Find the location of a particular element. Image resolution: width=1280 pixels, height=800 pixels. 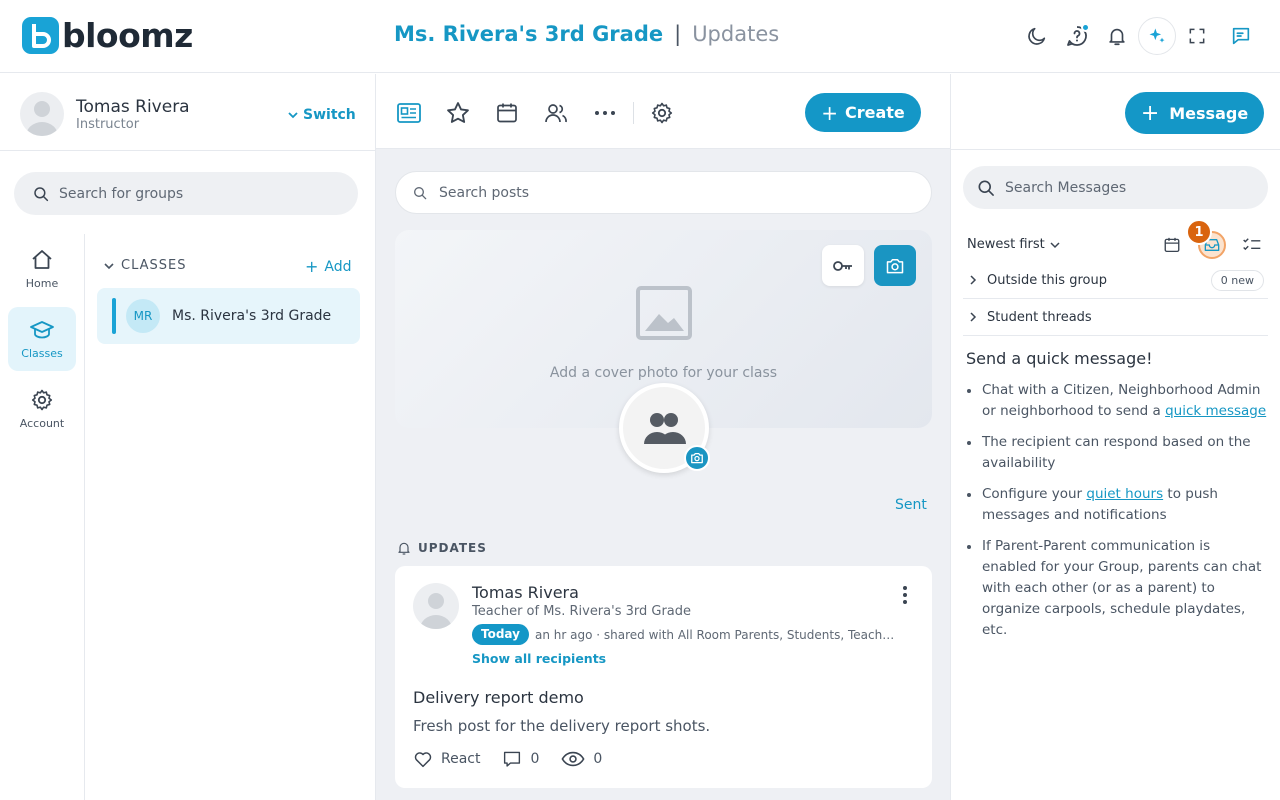

calendar-icon is located at coordinates (507, 113).